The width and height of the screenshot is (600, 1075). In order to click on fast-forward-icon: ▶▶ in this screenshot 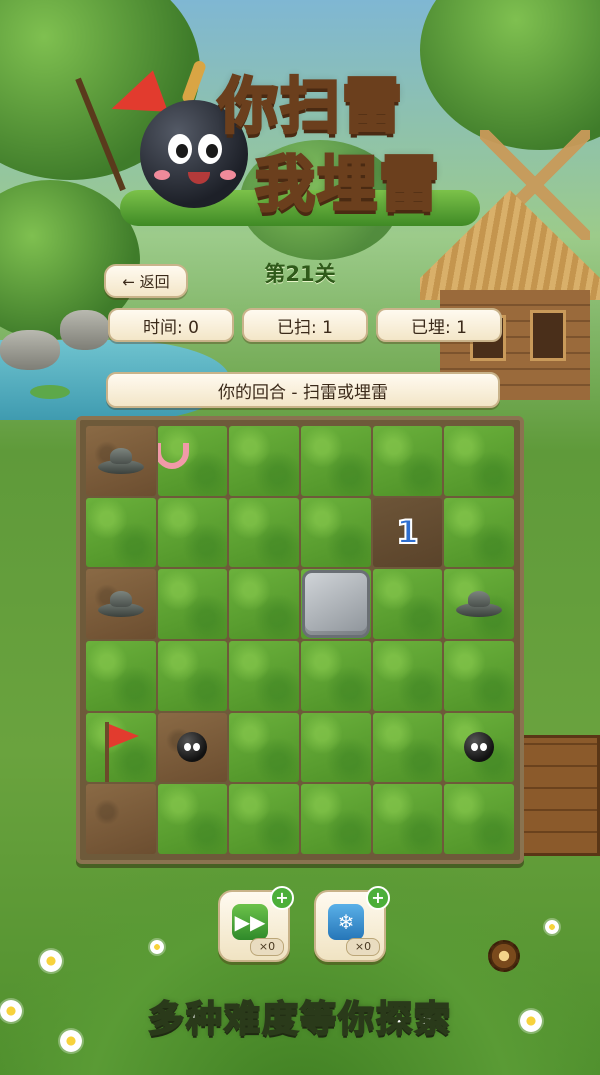, I will do `click(250, 922)`.